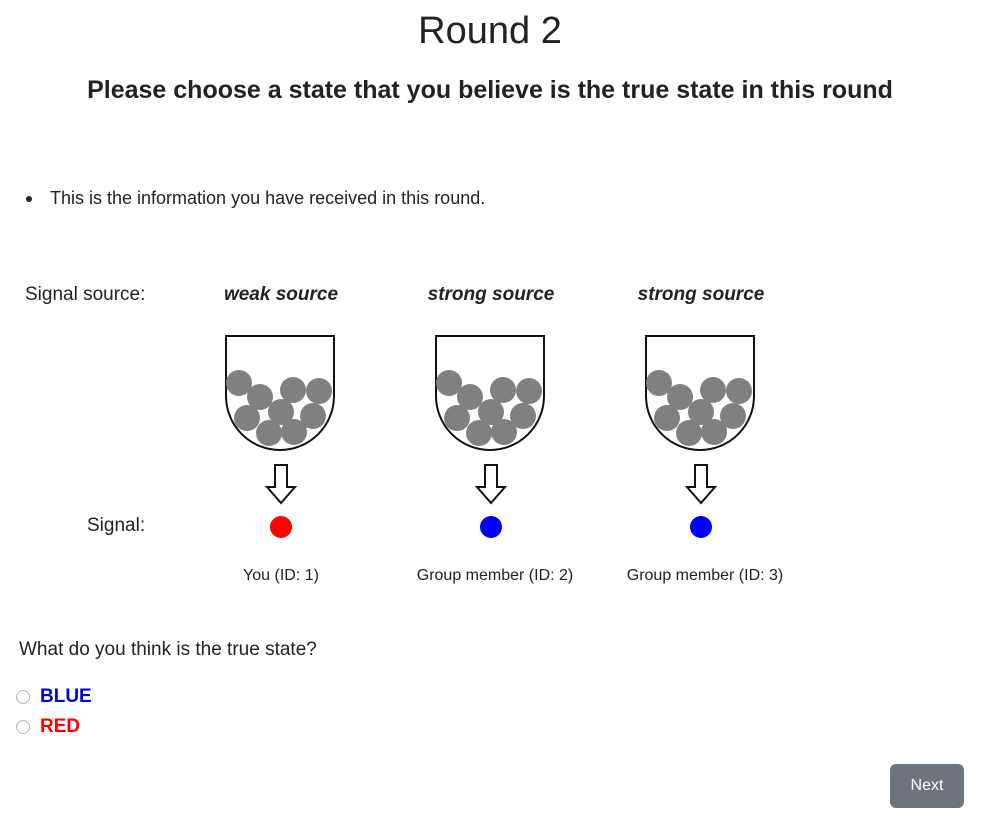 This screenshot has height=829, width=990. What do you see at coordinates (281, 294) in the screenshot?
I see `source-strength-label: weak source` at bounding box center [281, 294].